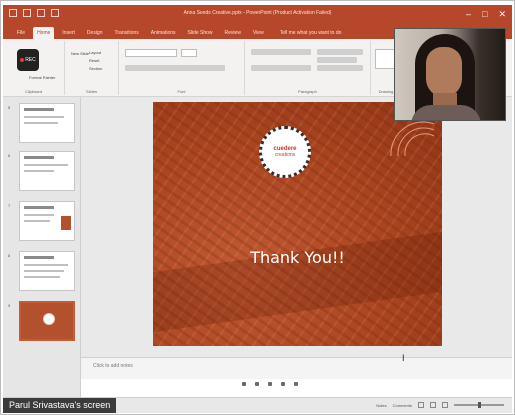 The height and width of the screenshot is (415, 515). Describe the element at coordinates (297, 282) in the screenshot. I see `slide-texture` at that location.